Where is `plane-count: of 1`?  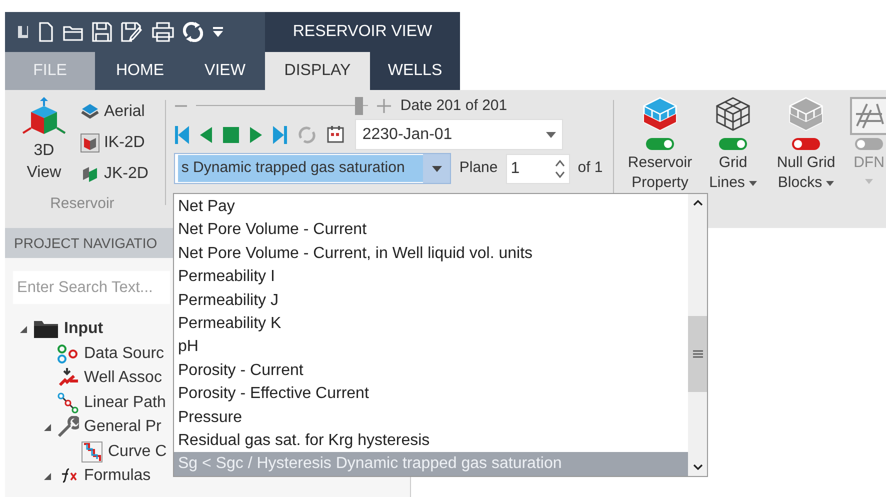 plane-count: of 1 is located at coordinates (590, 168).